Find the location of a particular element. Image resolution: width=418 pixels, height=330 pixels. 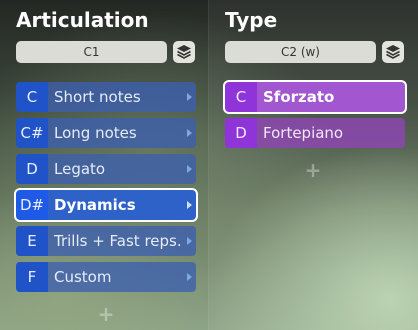

articulation-item: F Custom is located at coordinates (106, 277).